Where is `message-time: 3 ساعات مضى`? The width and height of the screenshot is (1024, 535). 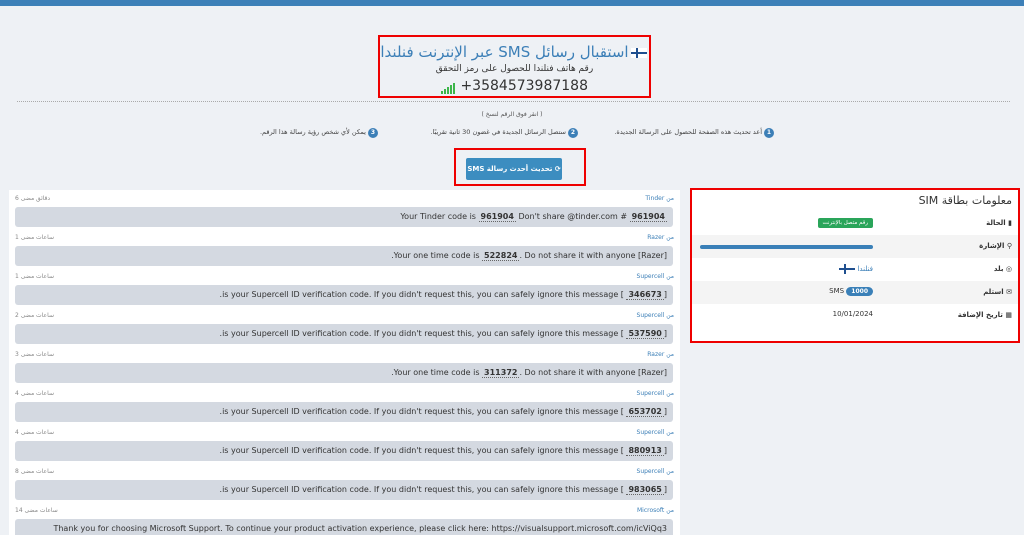
message-time: 3 ساعات مضى is located at coordinates (34, 354).